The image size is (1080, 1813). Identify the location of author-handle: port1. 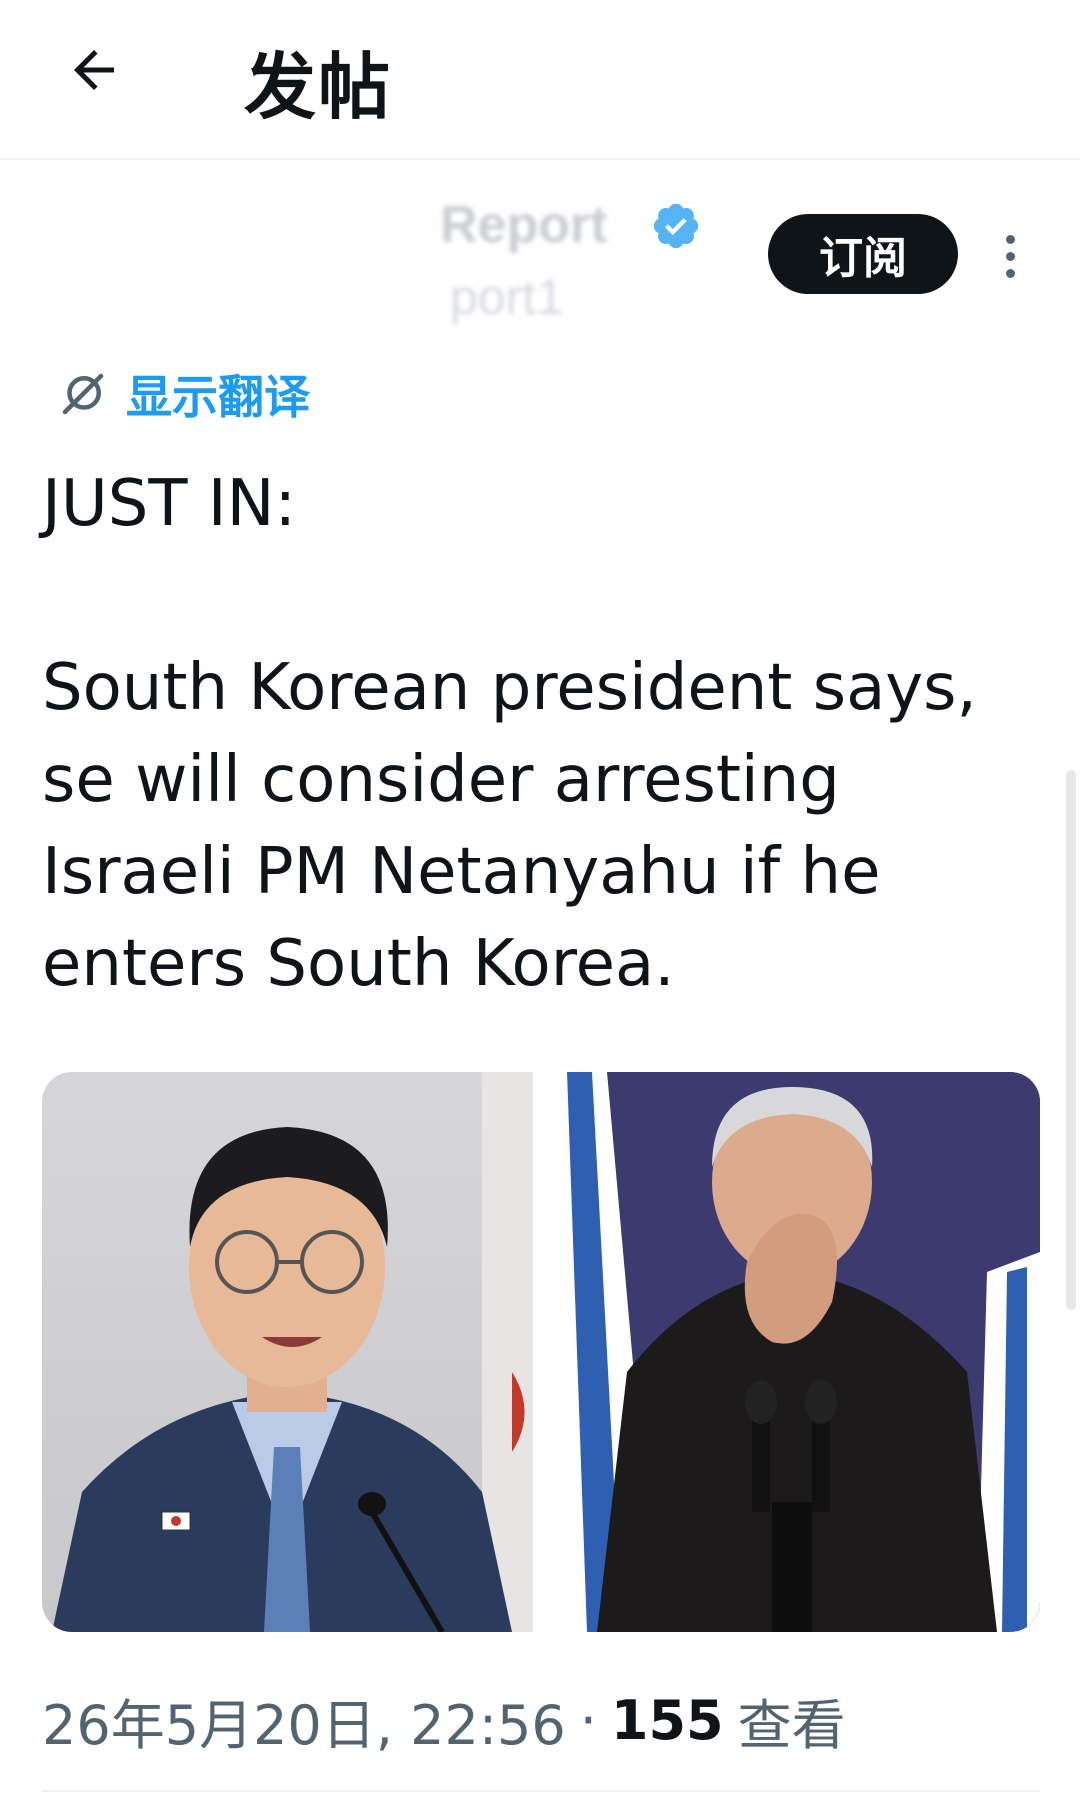
(507, 297).